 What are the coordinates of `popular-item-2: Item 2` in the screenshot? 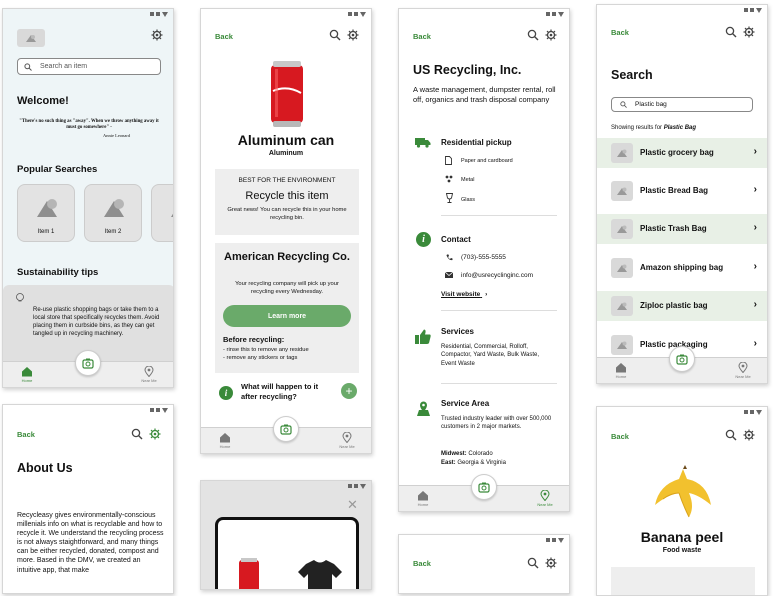 It's located at (113, 213).